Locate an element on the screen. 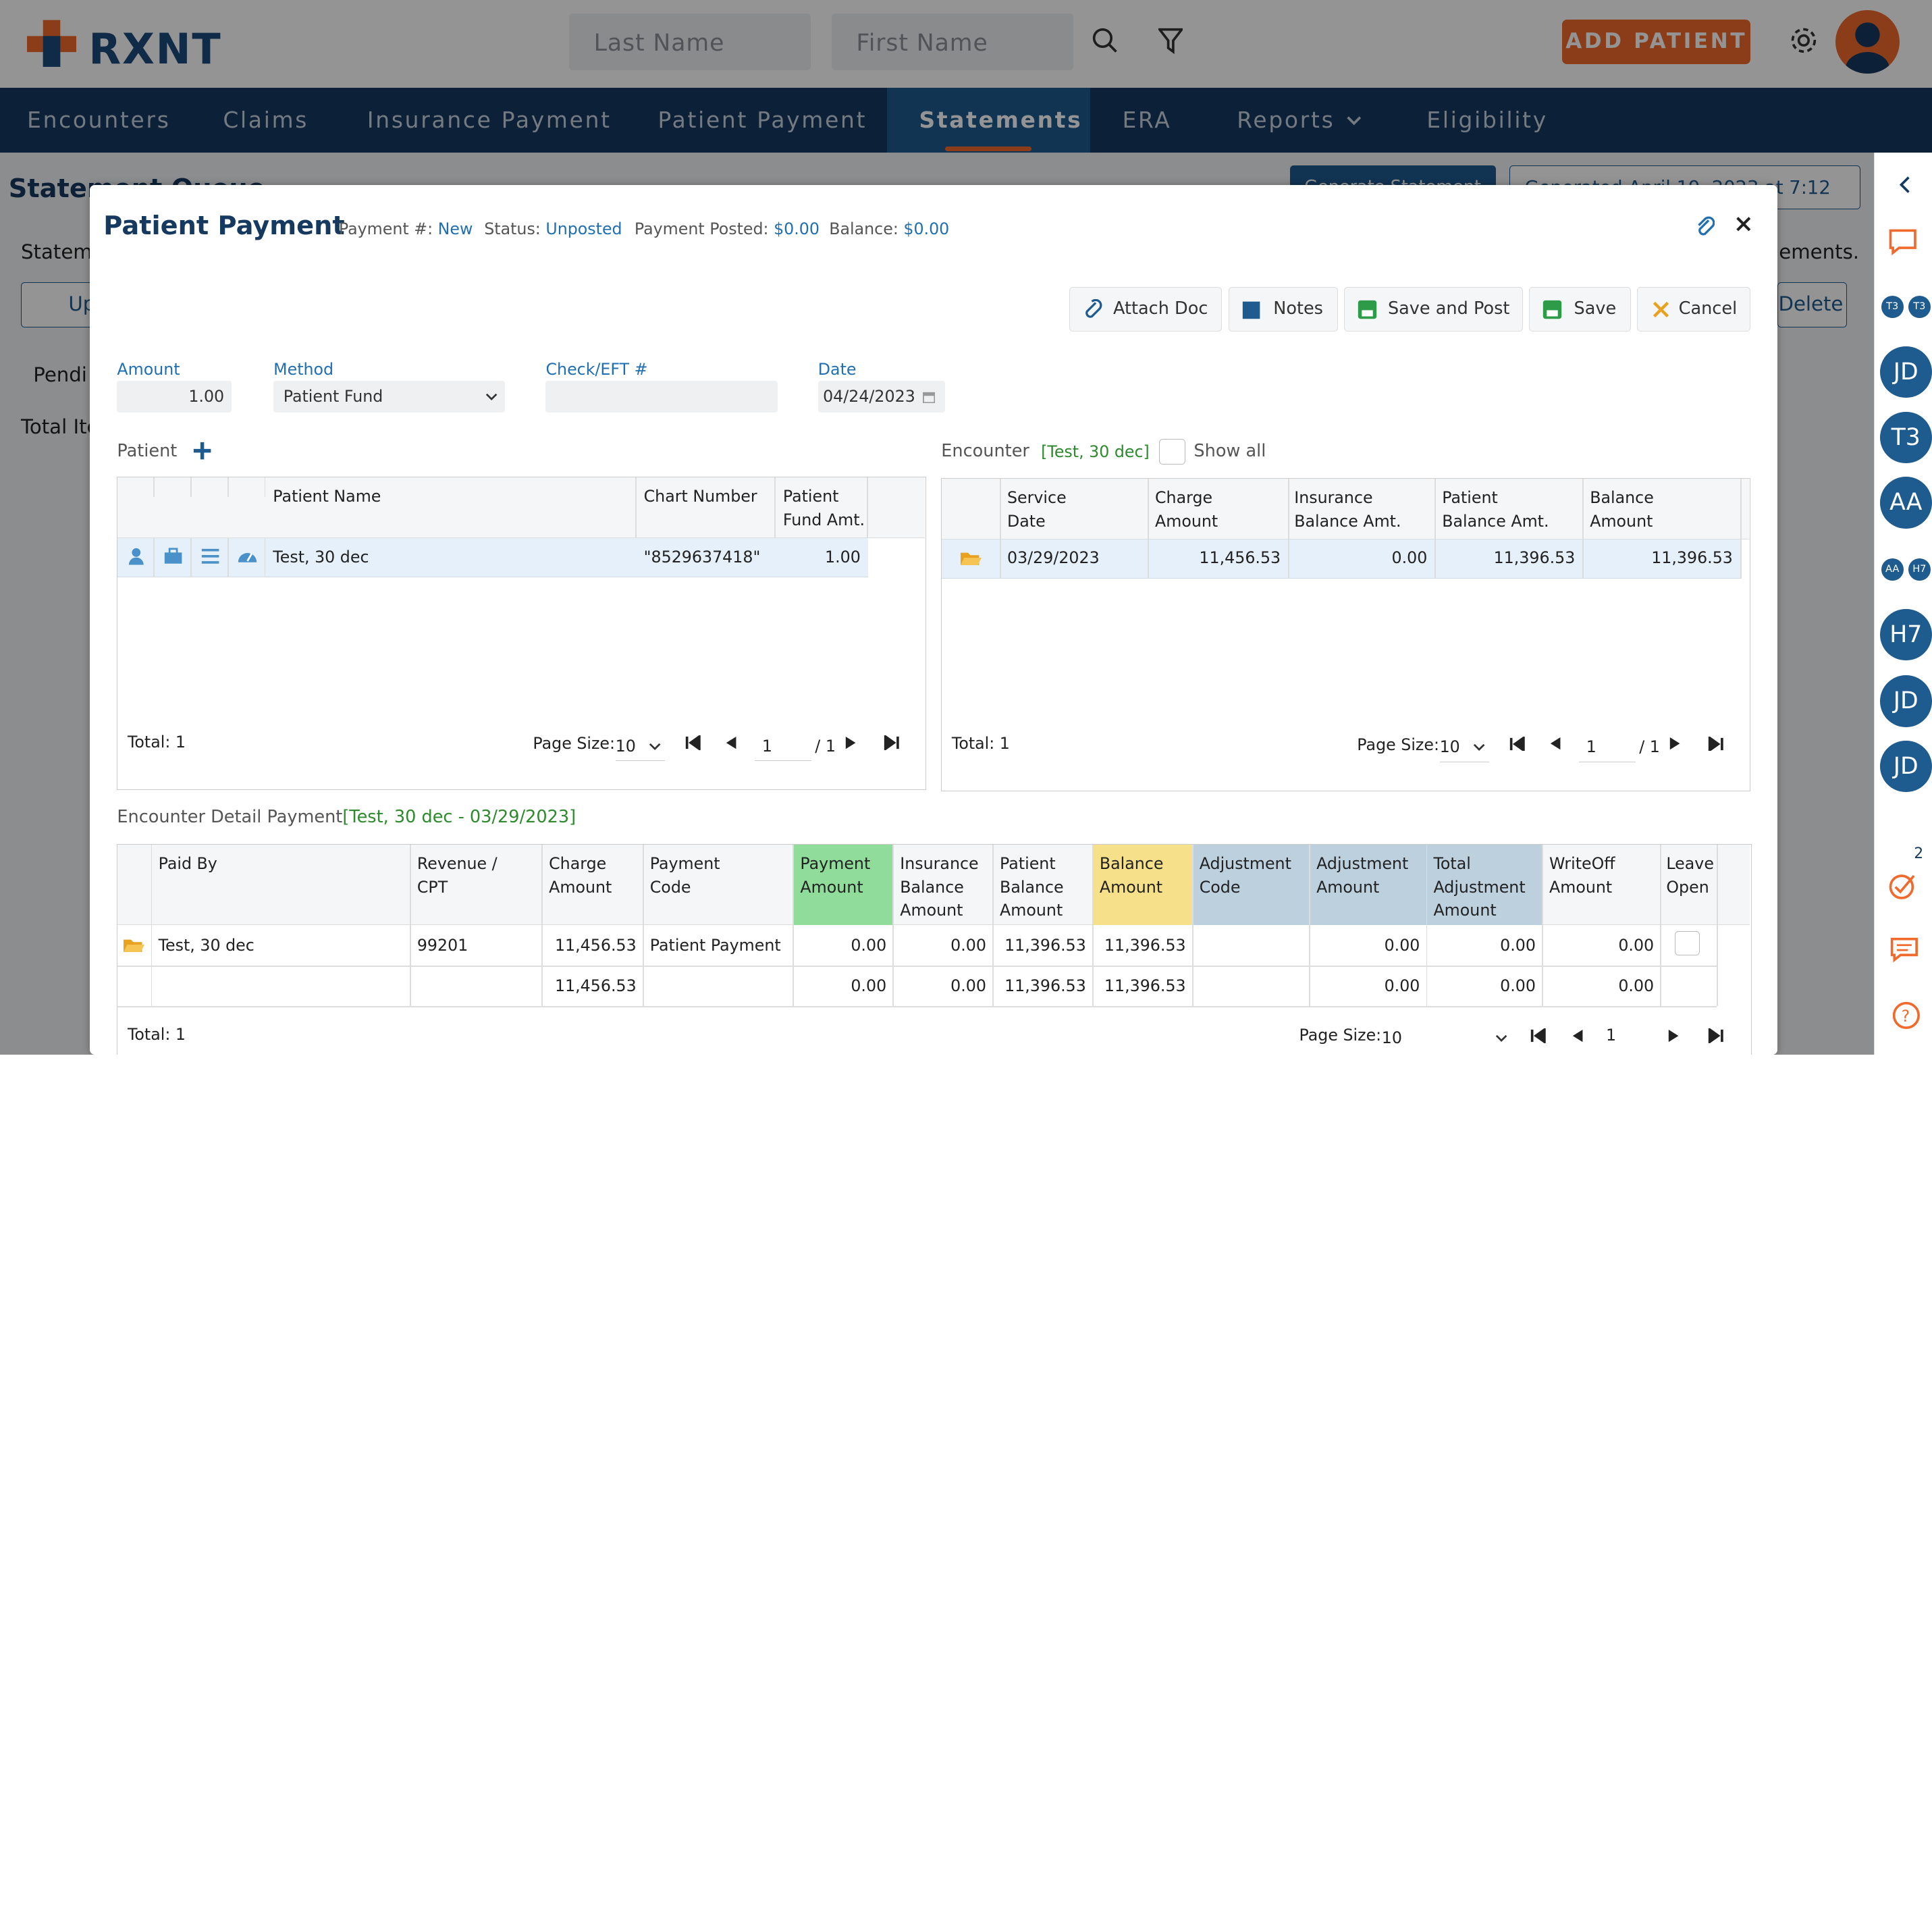 This screenshot has width=1932, height=1925. dashboard-gauge-icon is located at coordinates (247, 555).